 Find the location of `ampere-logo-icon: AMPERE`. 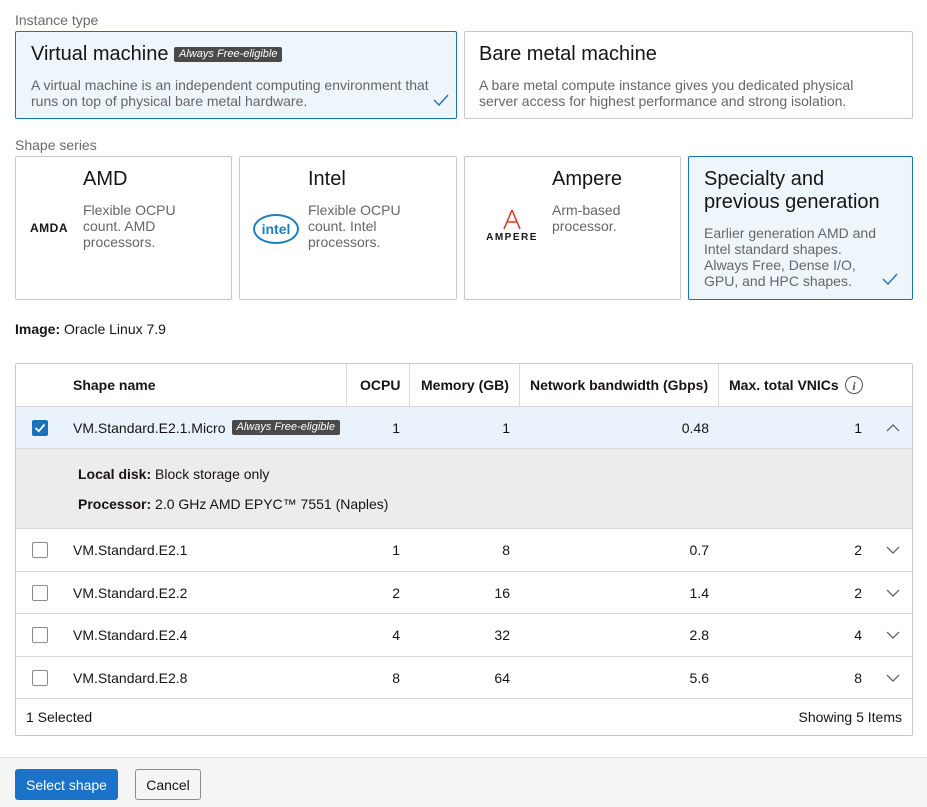

ampere-logo-icon: AMPERE is located at coordinates (512, 226).